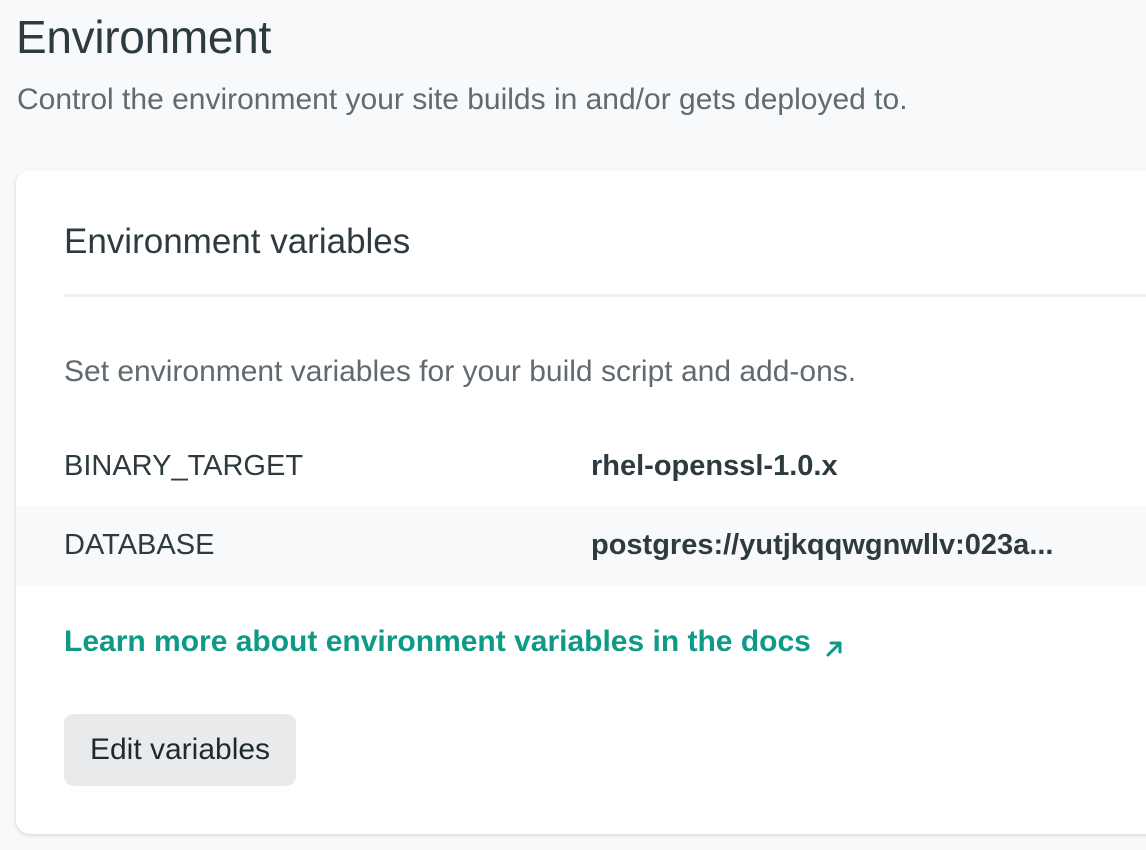  I want to click on env-key: BINARY_TARGET, so click(184, 466).